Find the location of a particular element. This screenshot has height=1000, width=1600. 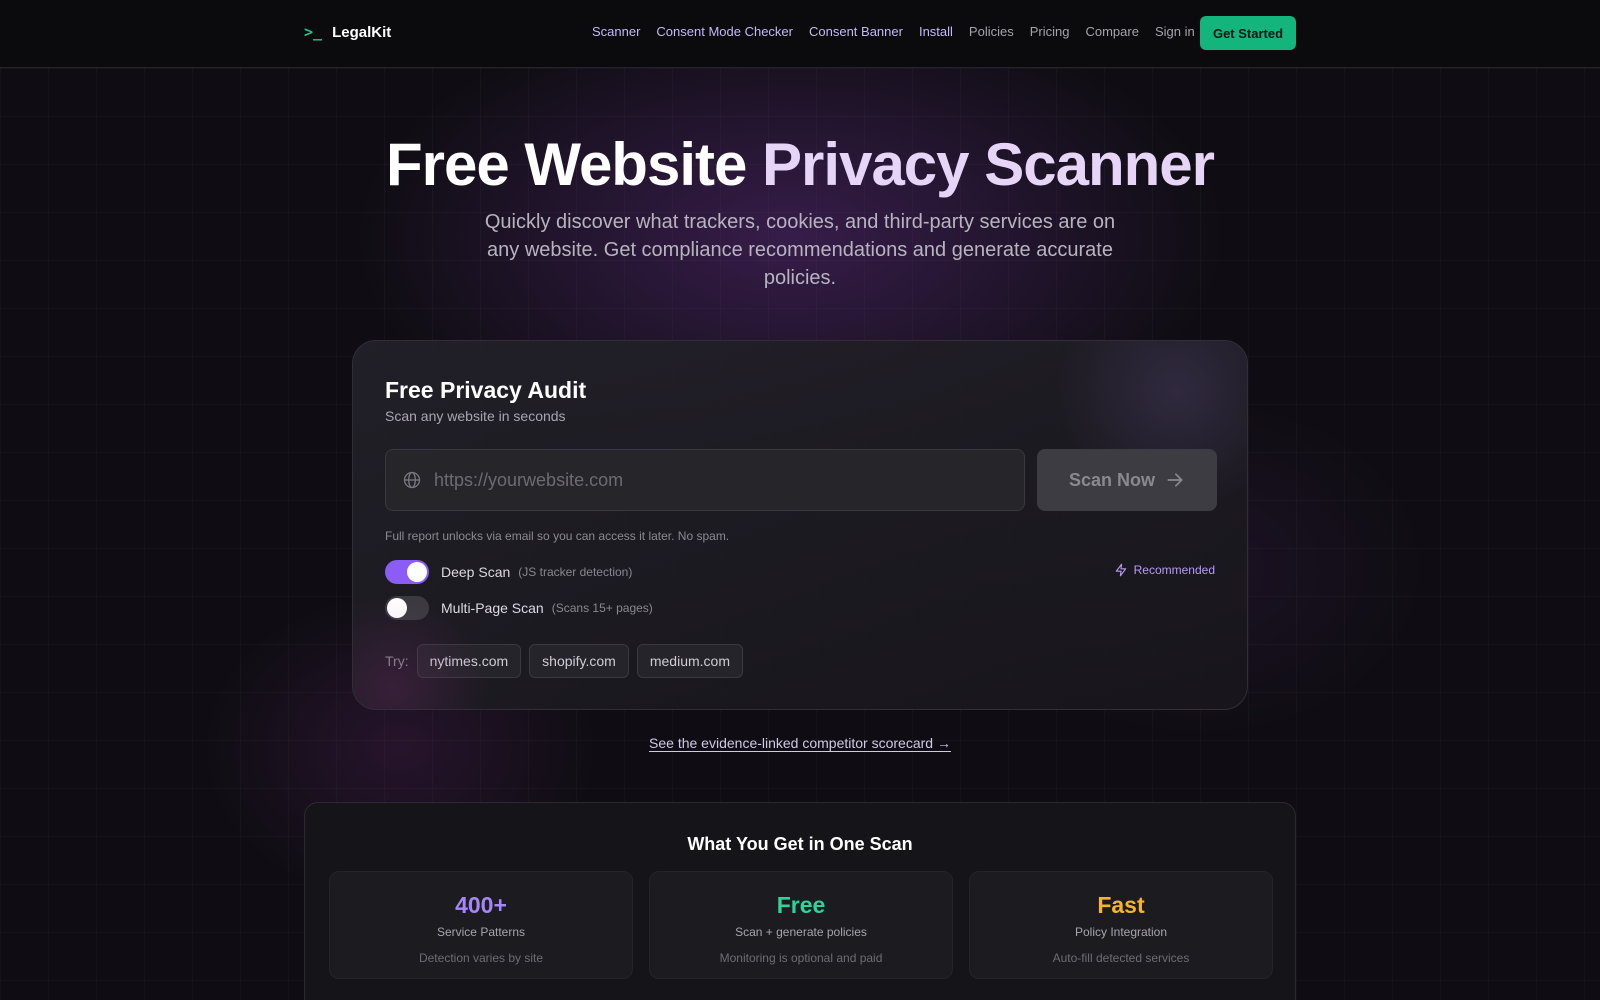

example-chip-shopify: shopify.com is located at coordinates (579, 661).